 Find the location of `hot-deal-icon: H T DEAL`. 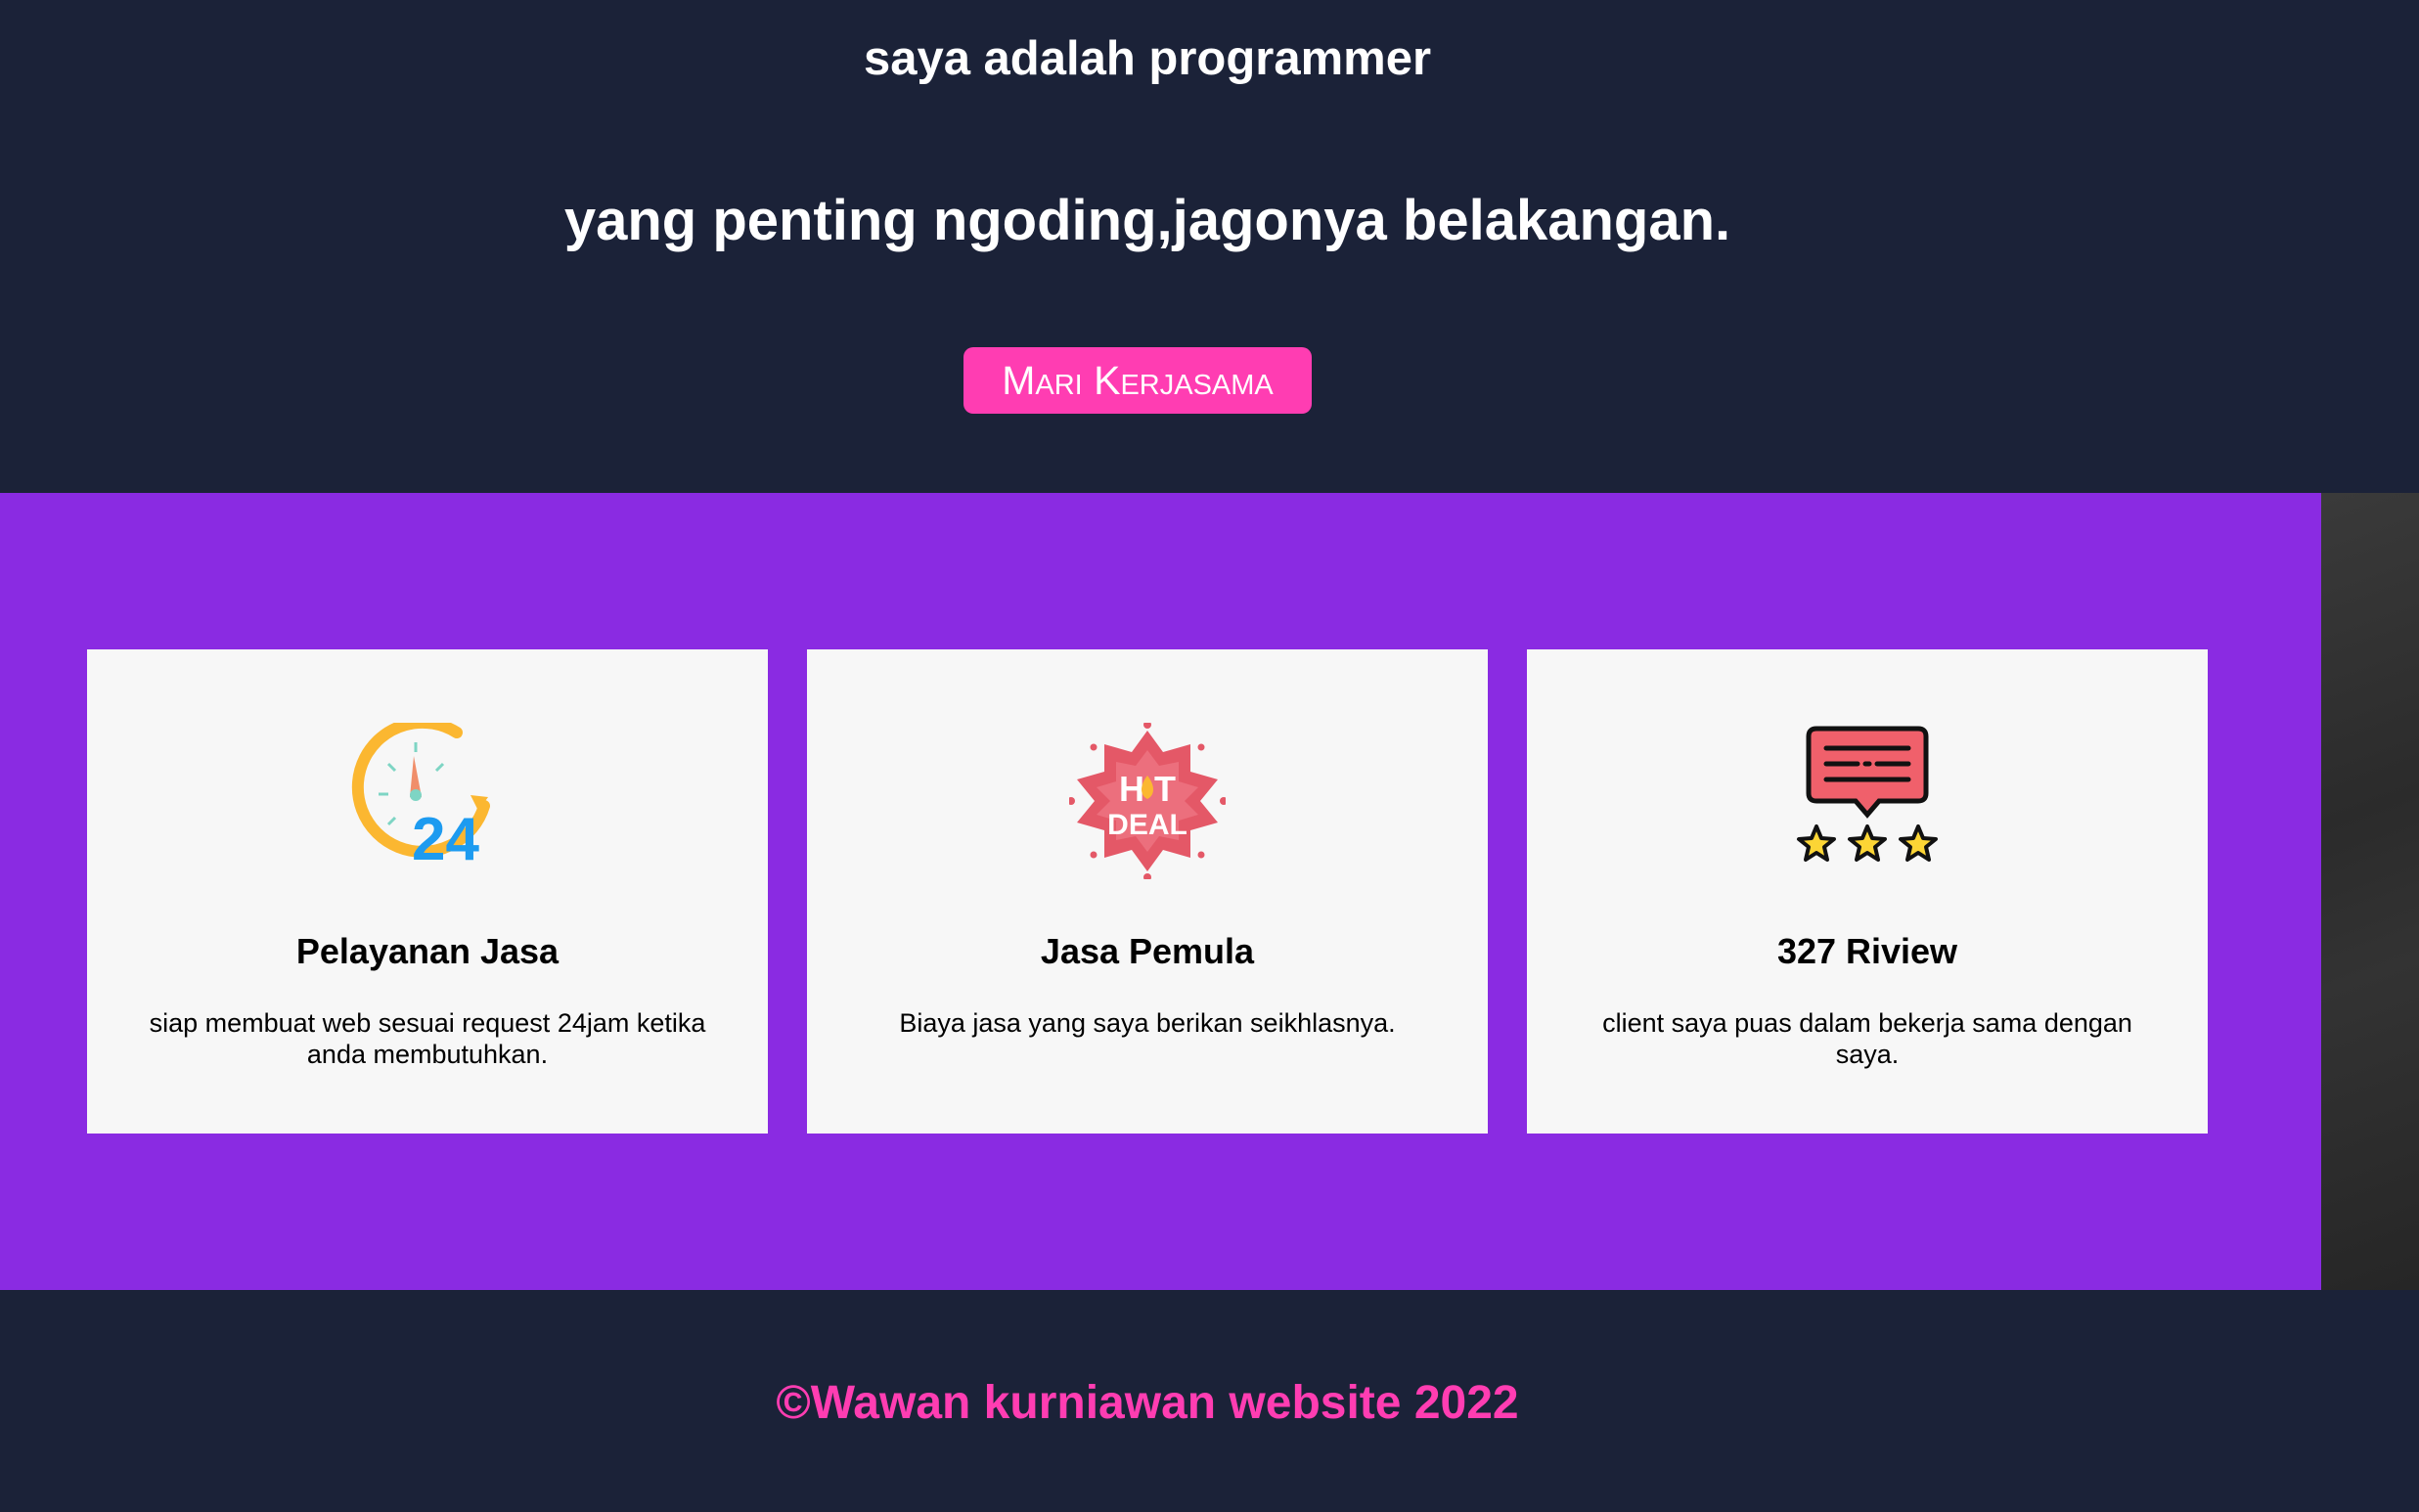

hot-deal-icon: H T DEAL is located at coordinates (1147, 801).